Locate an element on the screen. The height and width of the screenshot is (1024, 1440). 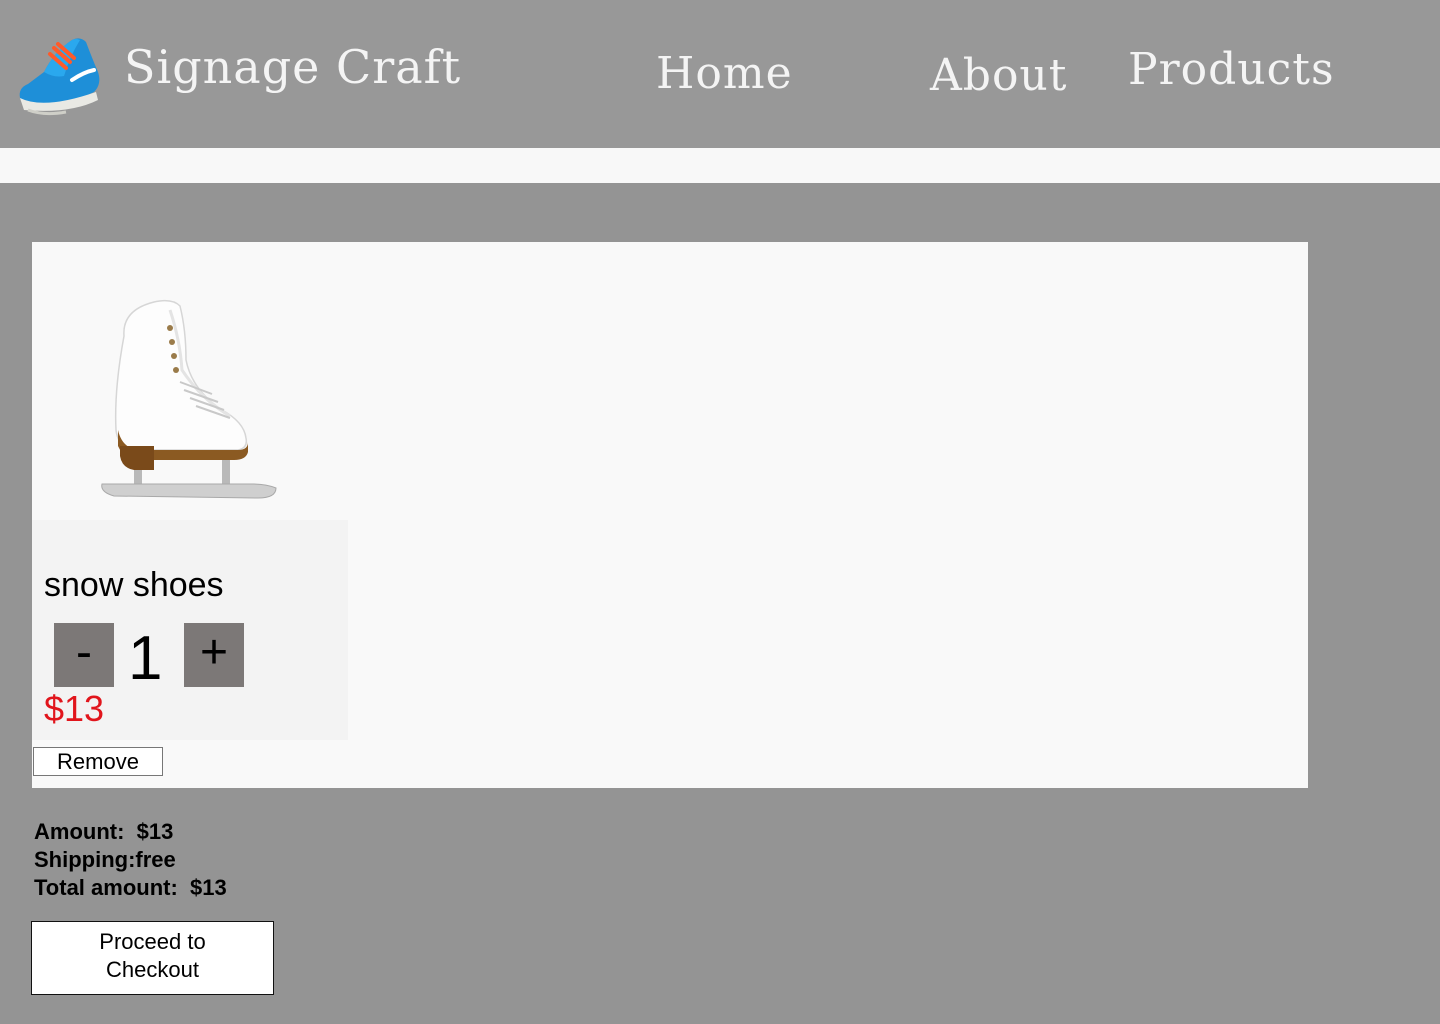
nav-home: Home is located at coordinates (724, 73).